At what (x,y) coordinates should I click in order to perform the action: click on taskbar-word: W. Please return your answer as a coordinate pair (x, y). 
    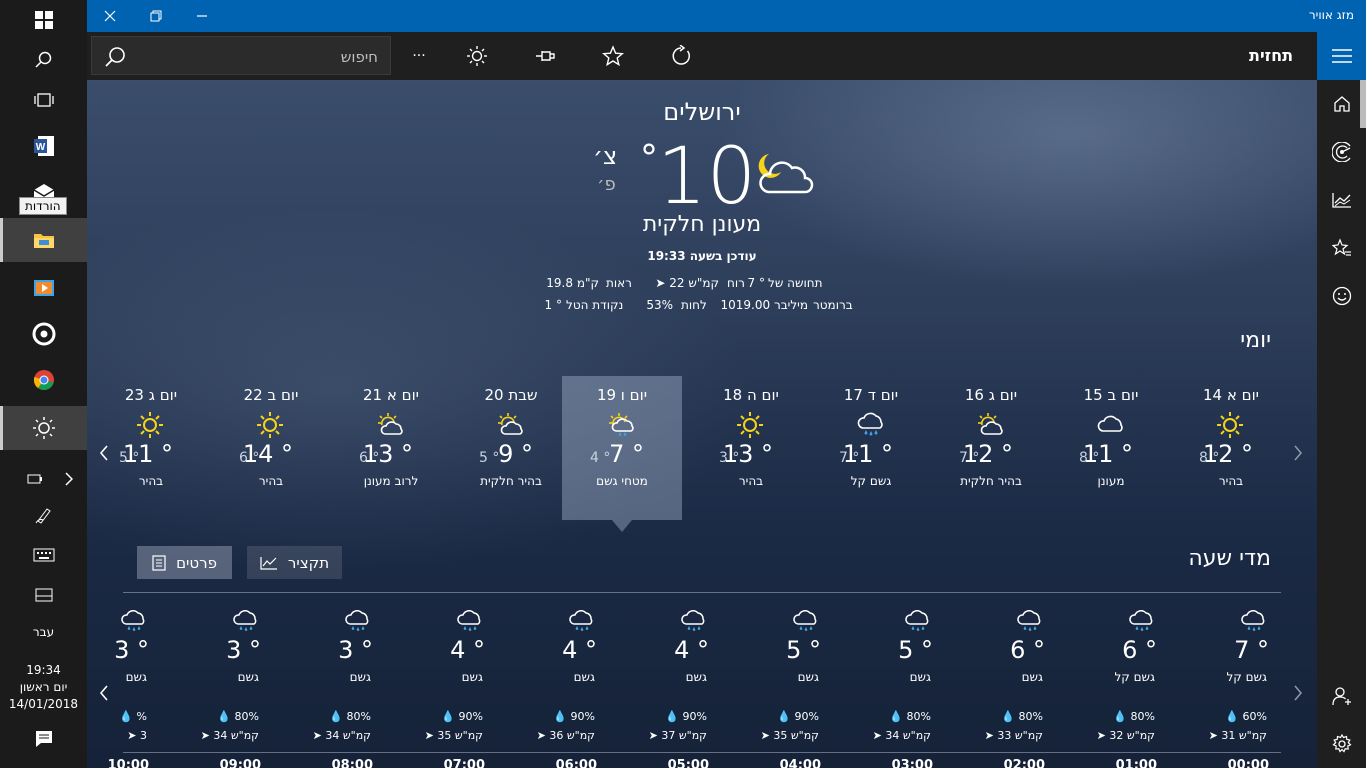
    Looking at the image, I should click on (43, 146).